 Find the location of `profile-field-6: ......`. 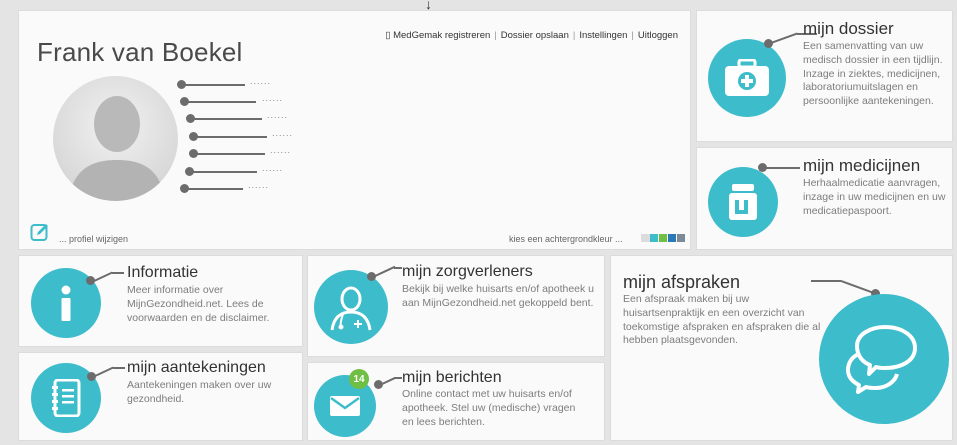

profile-field-6: ...... is located at coordinates (273, 168).